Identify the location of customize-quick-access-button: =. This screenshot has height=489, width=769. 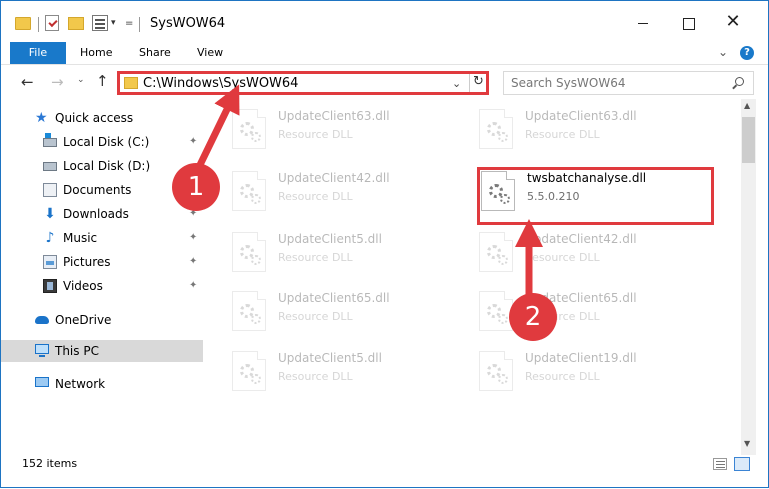
(129, 23).